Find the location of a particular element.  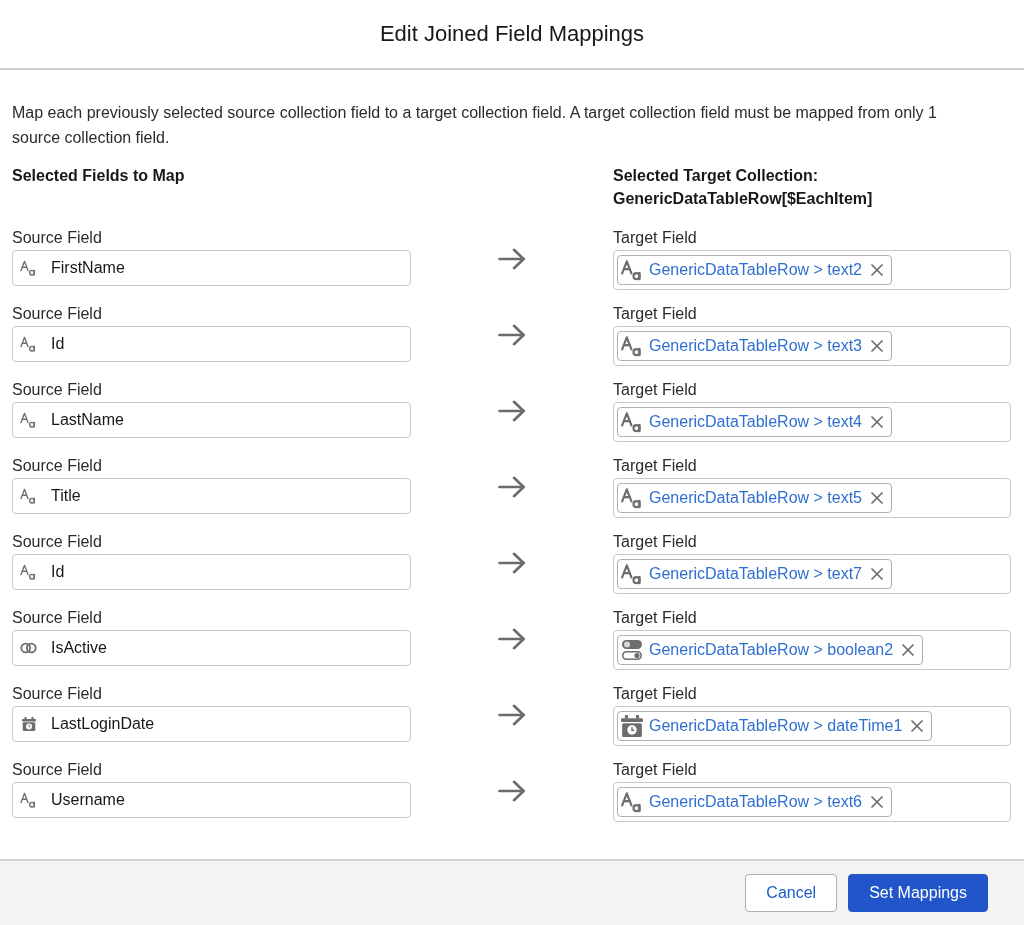

target-field: GenericDataTableRow > dateTime1 is located at coordinates (812, 726).